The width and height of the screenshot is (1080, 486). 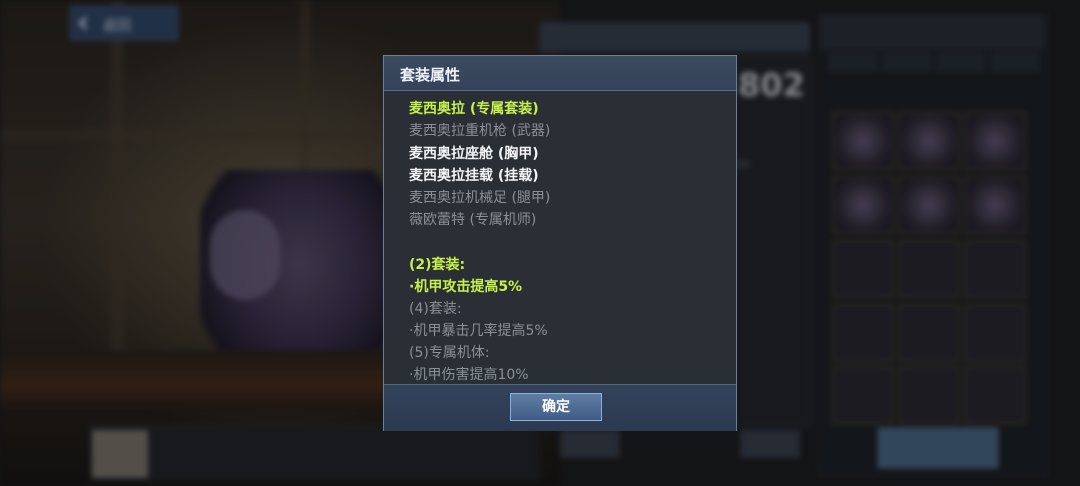 What do you see at coordinates (469, 375) in the screenshot?
I see `bonus-5-effect: ·机甲伤害提高10%` at bounding box center [469, 375].